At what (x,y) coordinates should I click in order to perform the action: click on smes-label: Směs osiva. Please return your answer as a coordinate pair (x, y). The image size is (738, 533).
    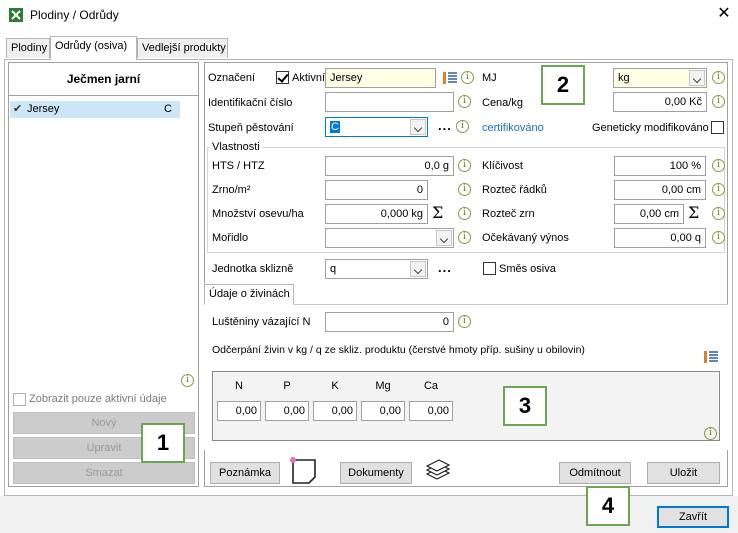
    Looking at the image, I should click on (527, 269).